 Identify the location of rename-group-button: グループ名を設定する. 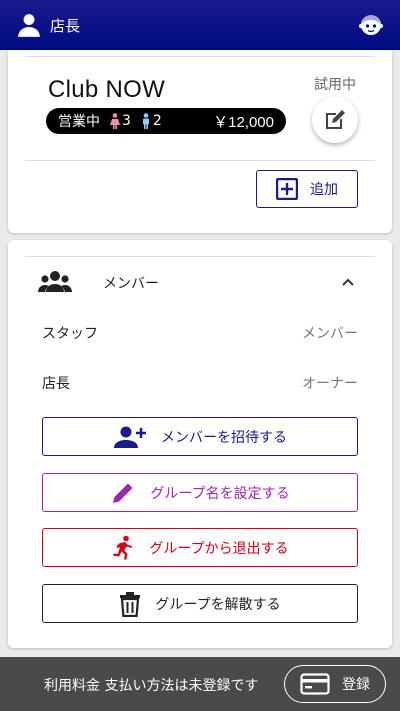
(200, 492).